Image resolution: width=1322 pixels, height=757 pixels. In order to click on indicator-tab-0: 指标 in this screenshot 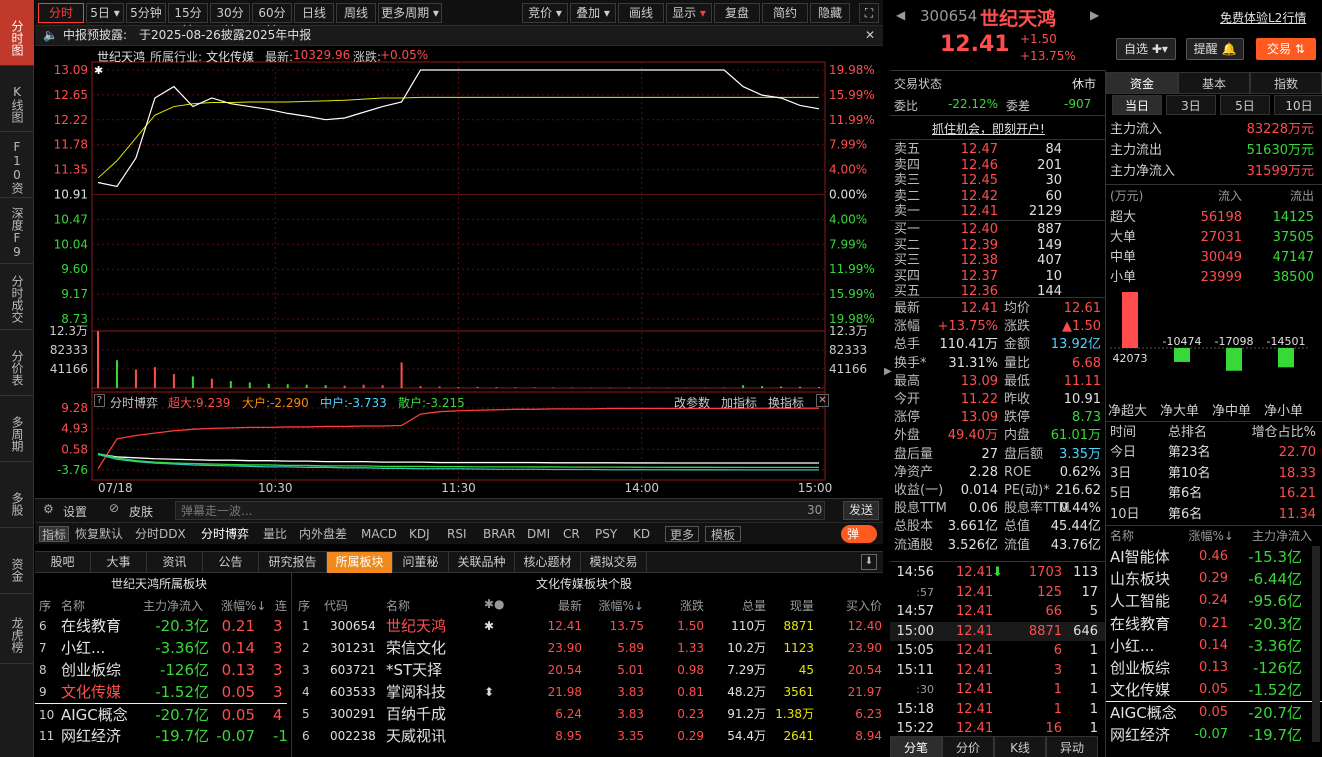, I will do `click(54, 534)`.